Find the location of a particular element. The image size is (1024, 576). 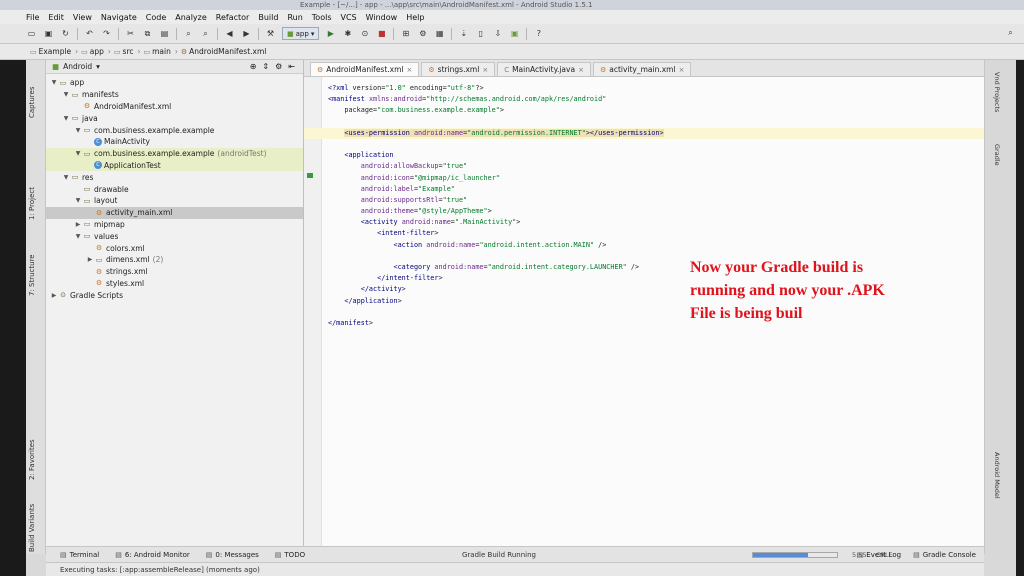

settings-icon: ⚙ is located at coordinates (422, 33).